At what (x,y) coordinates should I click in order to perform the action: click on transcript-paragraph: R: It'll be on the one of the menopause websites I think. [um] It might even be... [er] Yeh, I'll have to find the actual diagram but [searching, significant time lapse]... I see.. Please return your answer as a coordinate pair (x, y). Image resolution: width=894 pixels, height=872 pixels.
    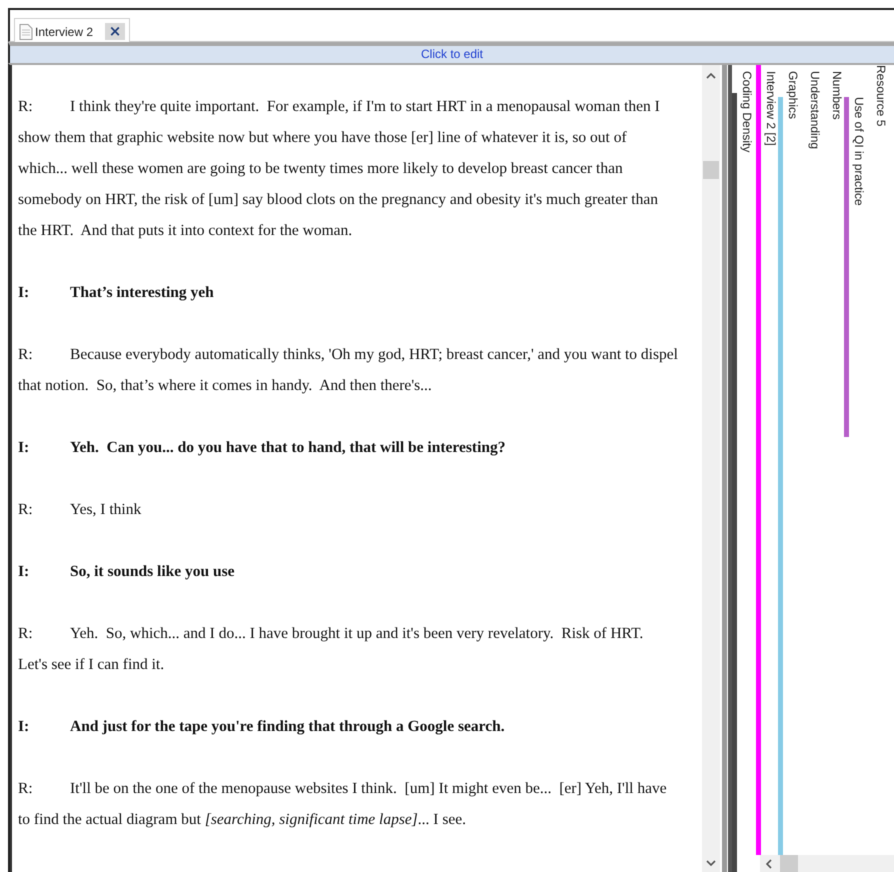
    Looking at the image, I should click on (343, 804).